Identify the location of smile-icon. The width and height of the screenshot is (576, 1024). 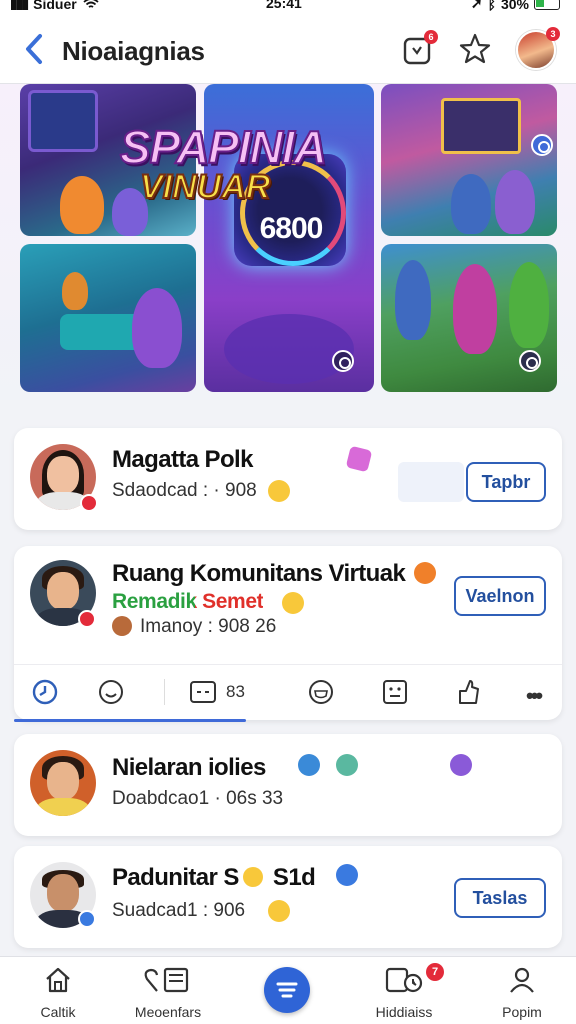
(111, 692).